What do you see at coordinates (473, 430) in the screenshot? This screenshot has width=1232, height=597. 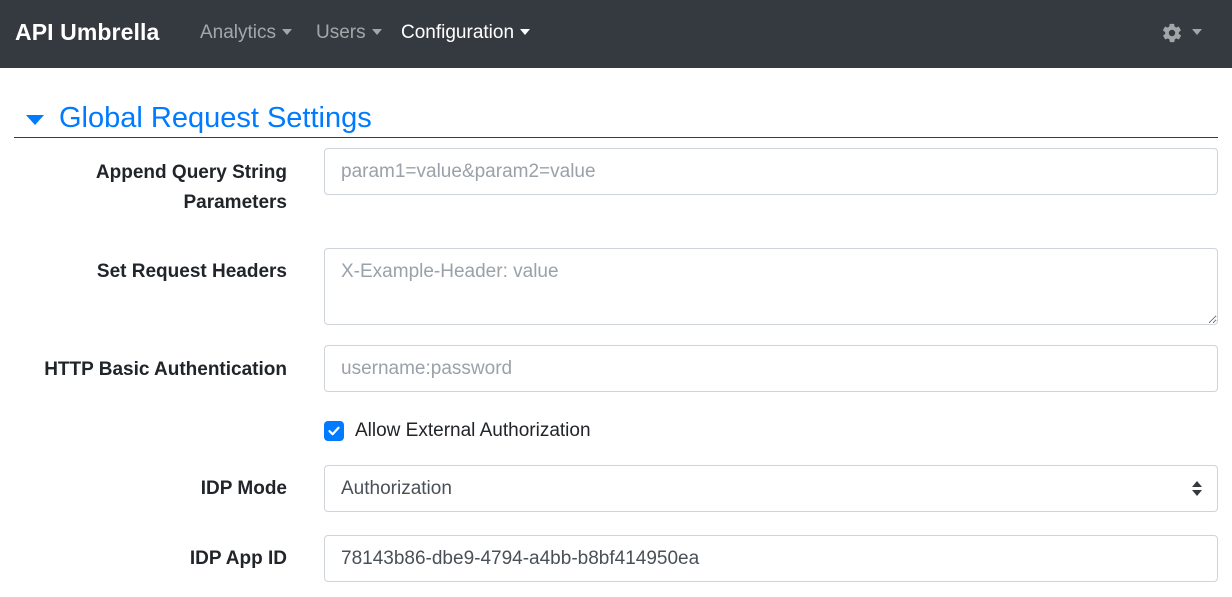 I see `external-auth-label: Allow External Authorization` at bounding box center [473, 430].